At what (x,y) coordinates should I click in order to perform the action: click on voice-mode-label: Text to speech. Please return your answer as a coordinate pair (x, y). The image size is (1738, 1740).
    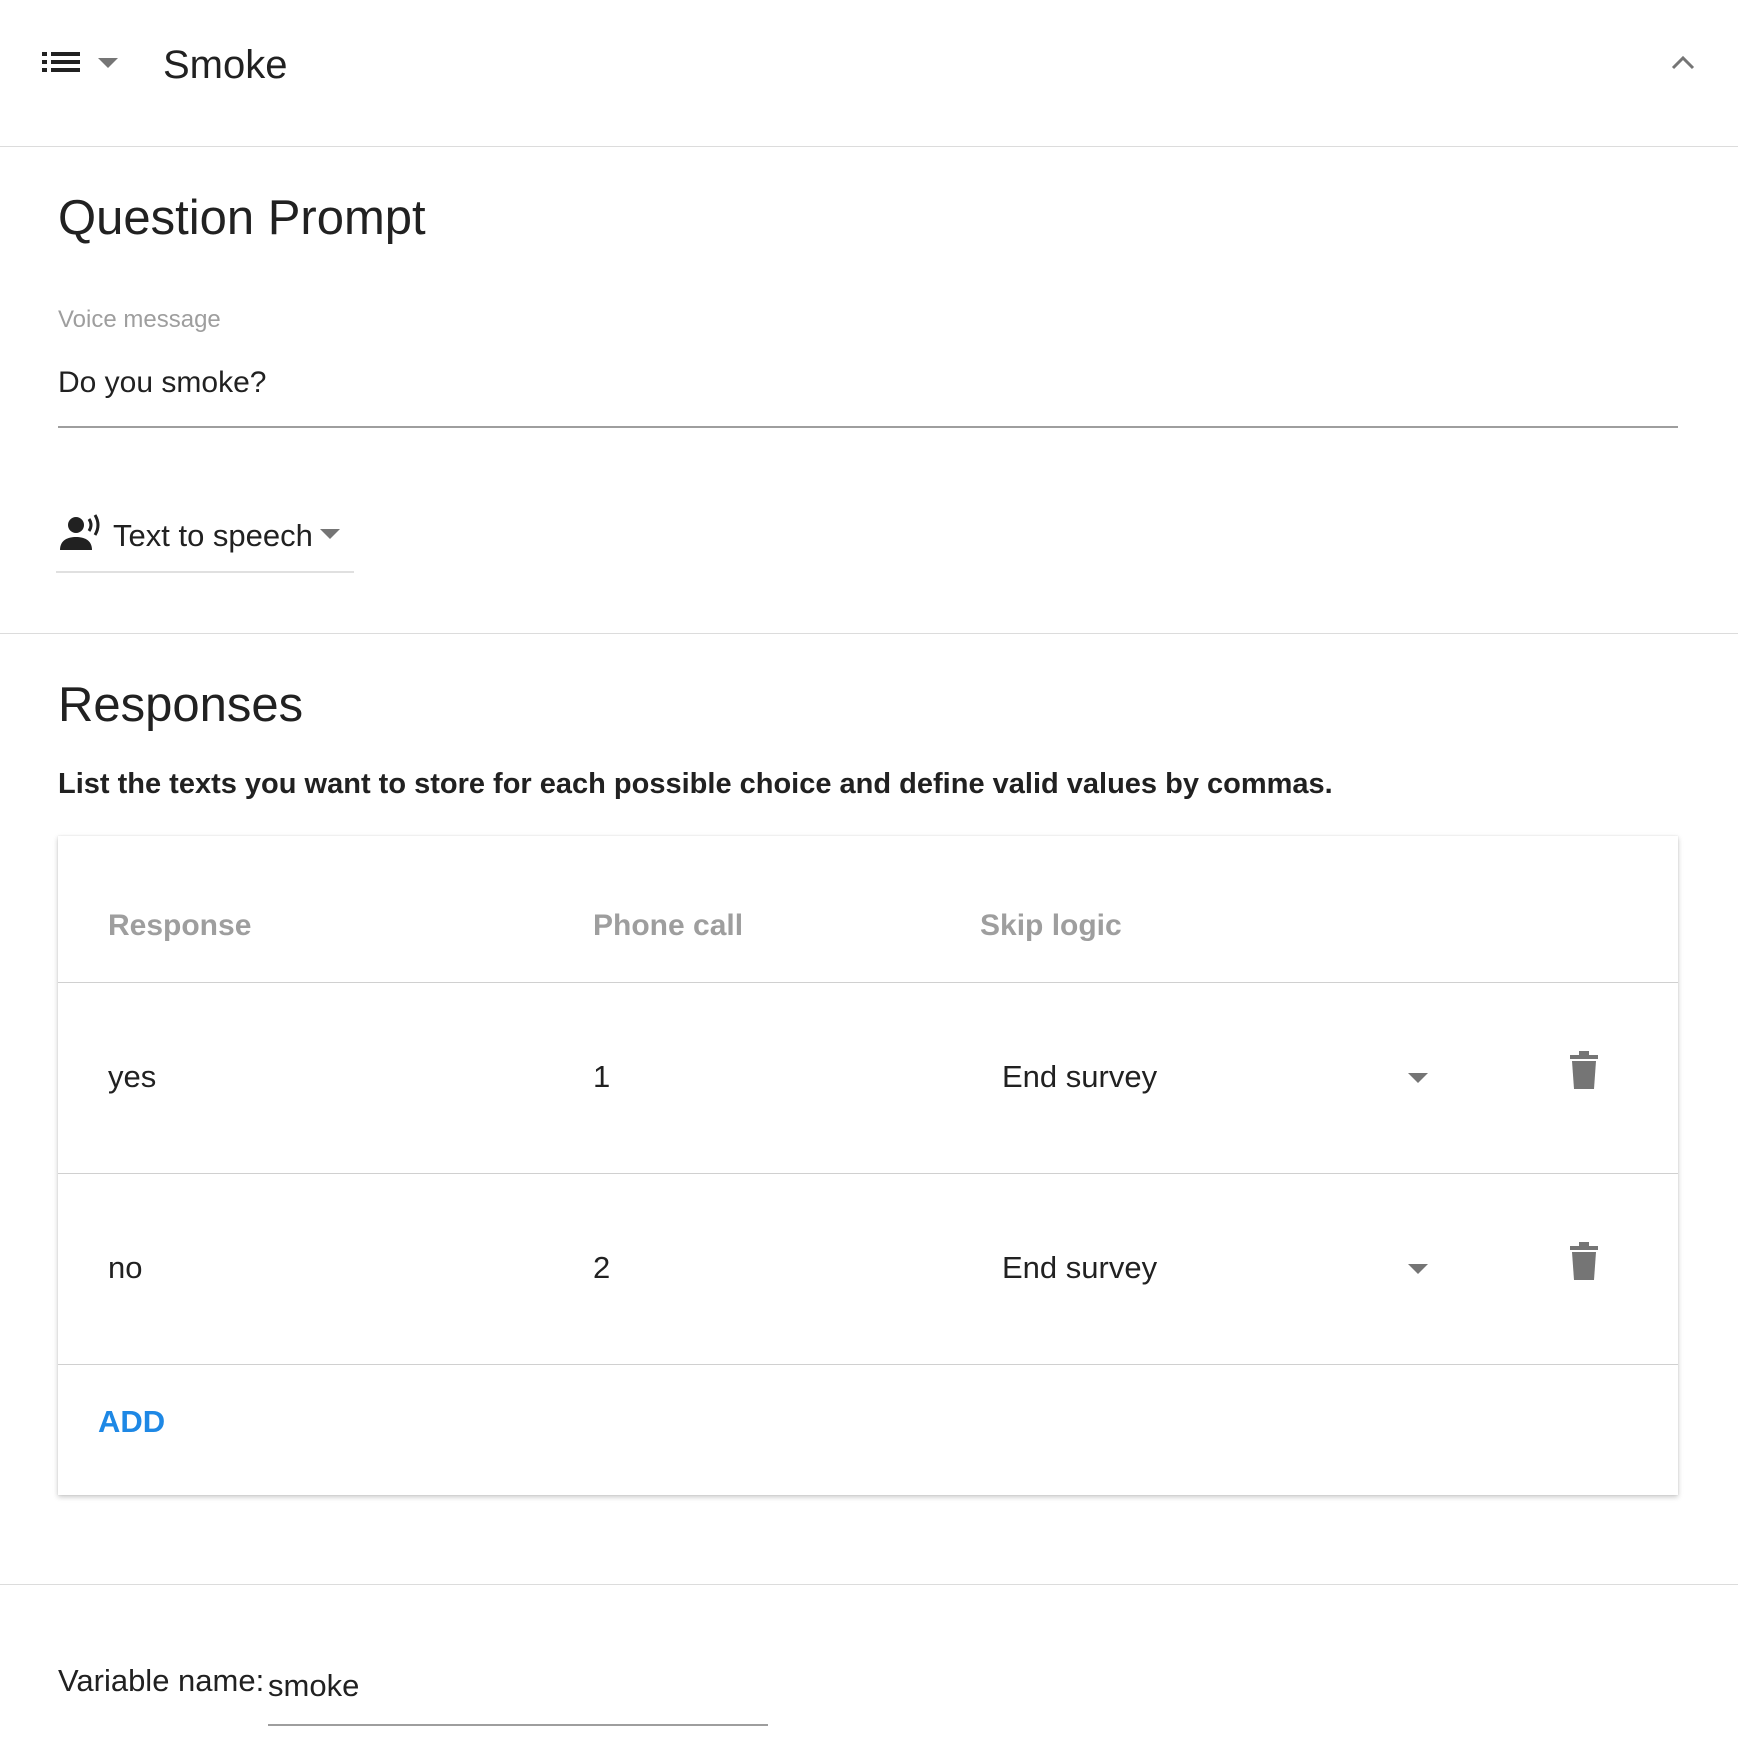
    Looking at the image, I should click on (213, 535).